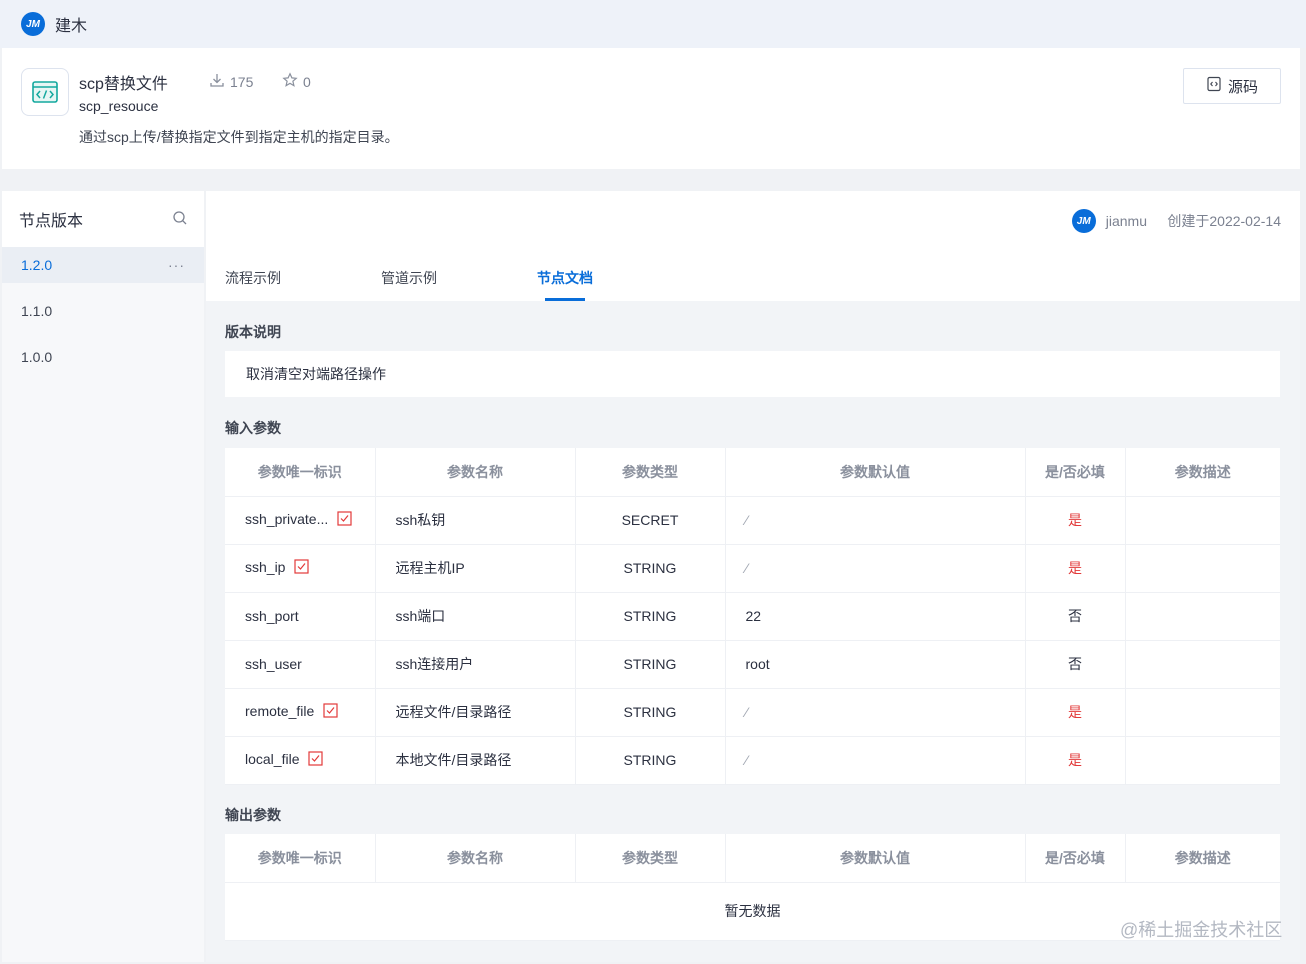 This screenshot has height=964, width=1306. I want to click on version-label: 1.1.0, so click(37, 311).